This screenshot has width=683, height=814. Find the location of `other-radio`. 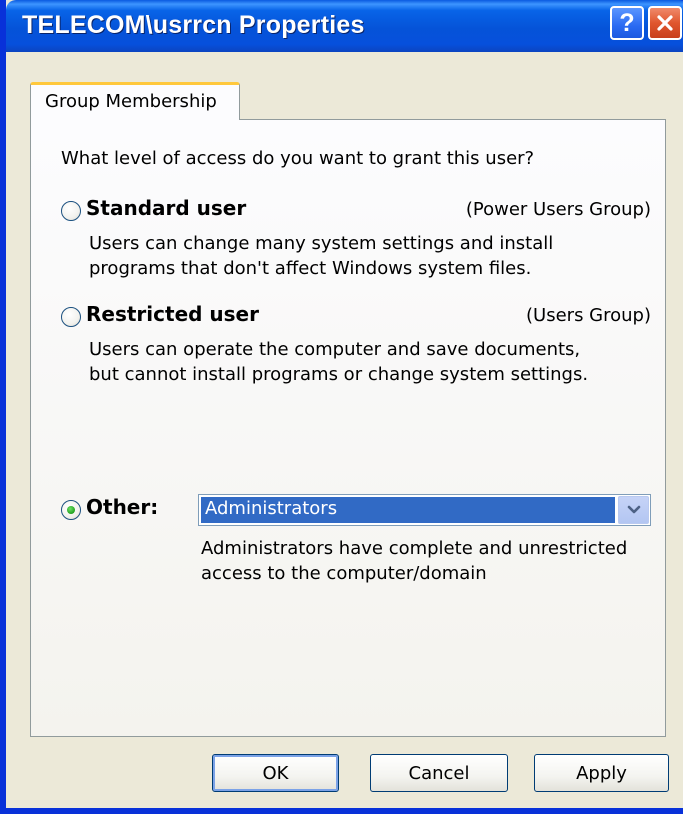

other-radio is located at coordinates (71, 510).